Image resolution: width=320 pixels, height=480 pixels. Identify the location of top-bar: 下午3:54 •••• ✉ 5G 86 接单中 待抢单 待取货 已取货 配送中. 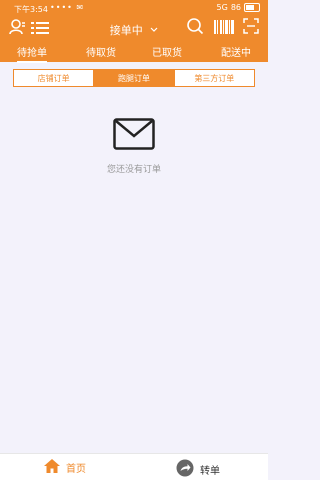
(134, 31).